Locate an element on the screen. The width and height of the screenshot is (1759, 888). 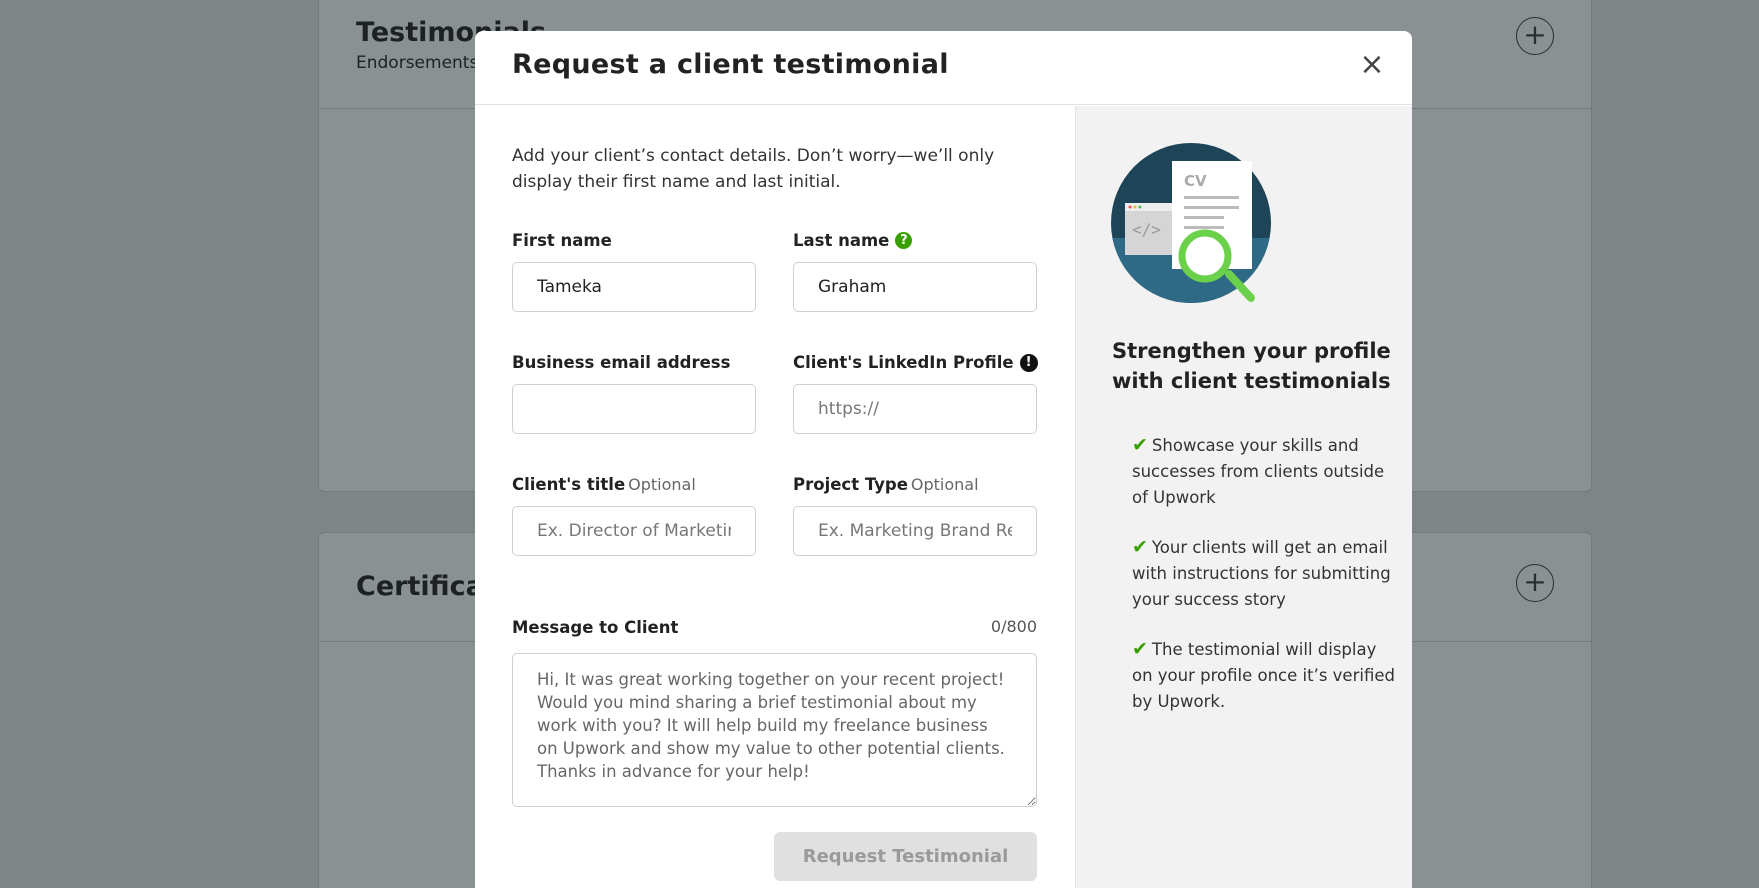
first-name-label: First name is located at coordinates (562, 240).